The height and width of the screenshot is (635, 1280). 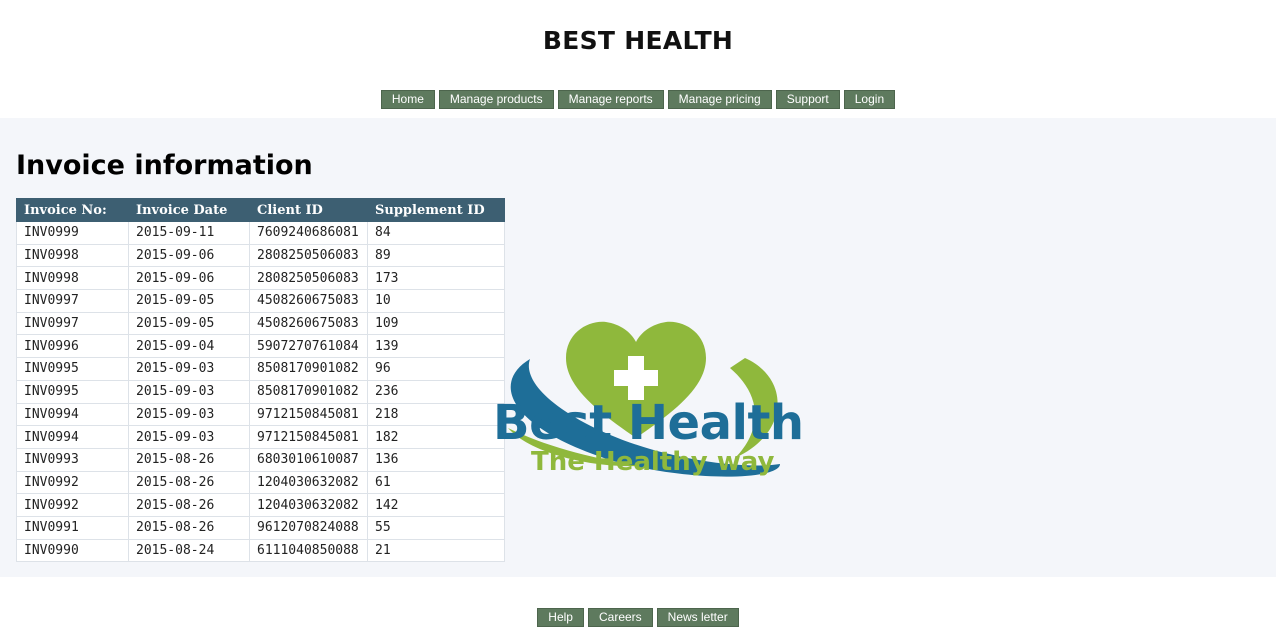 I want to click on invoice-no-cell: INV0993, so click(x=72, y=459).